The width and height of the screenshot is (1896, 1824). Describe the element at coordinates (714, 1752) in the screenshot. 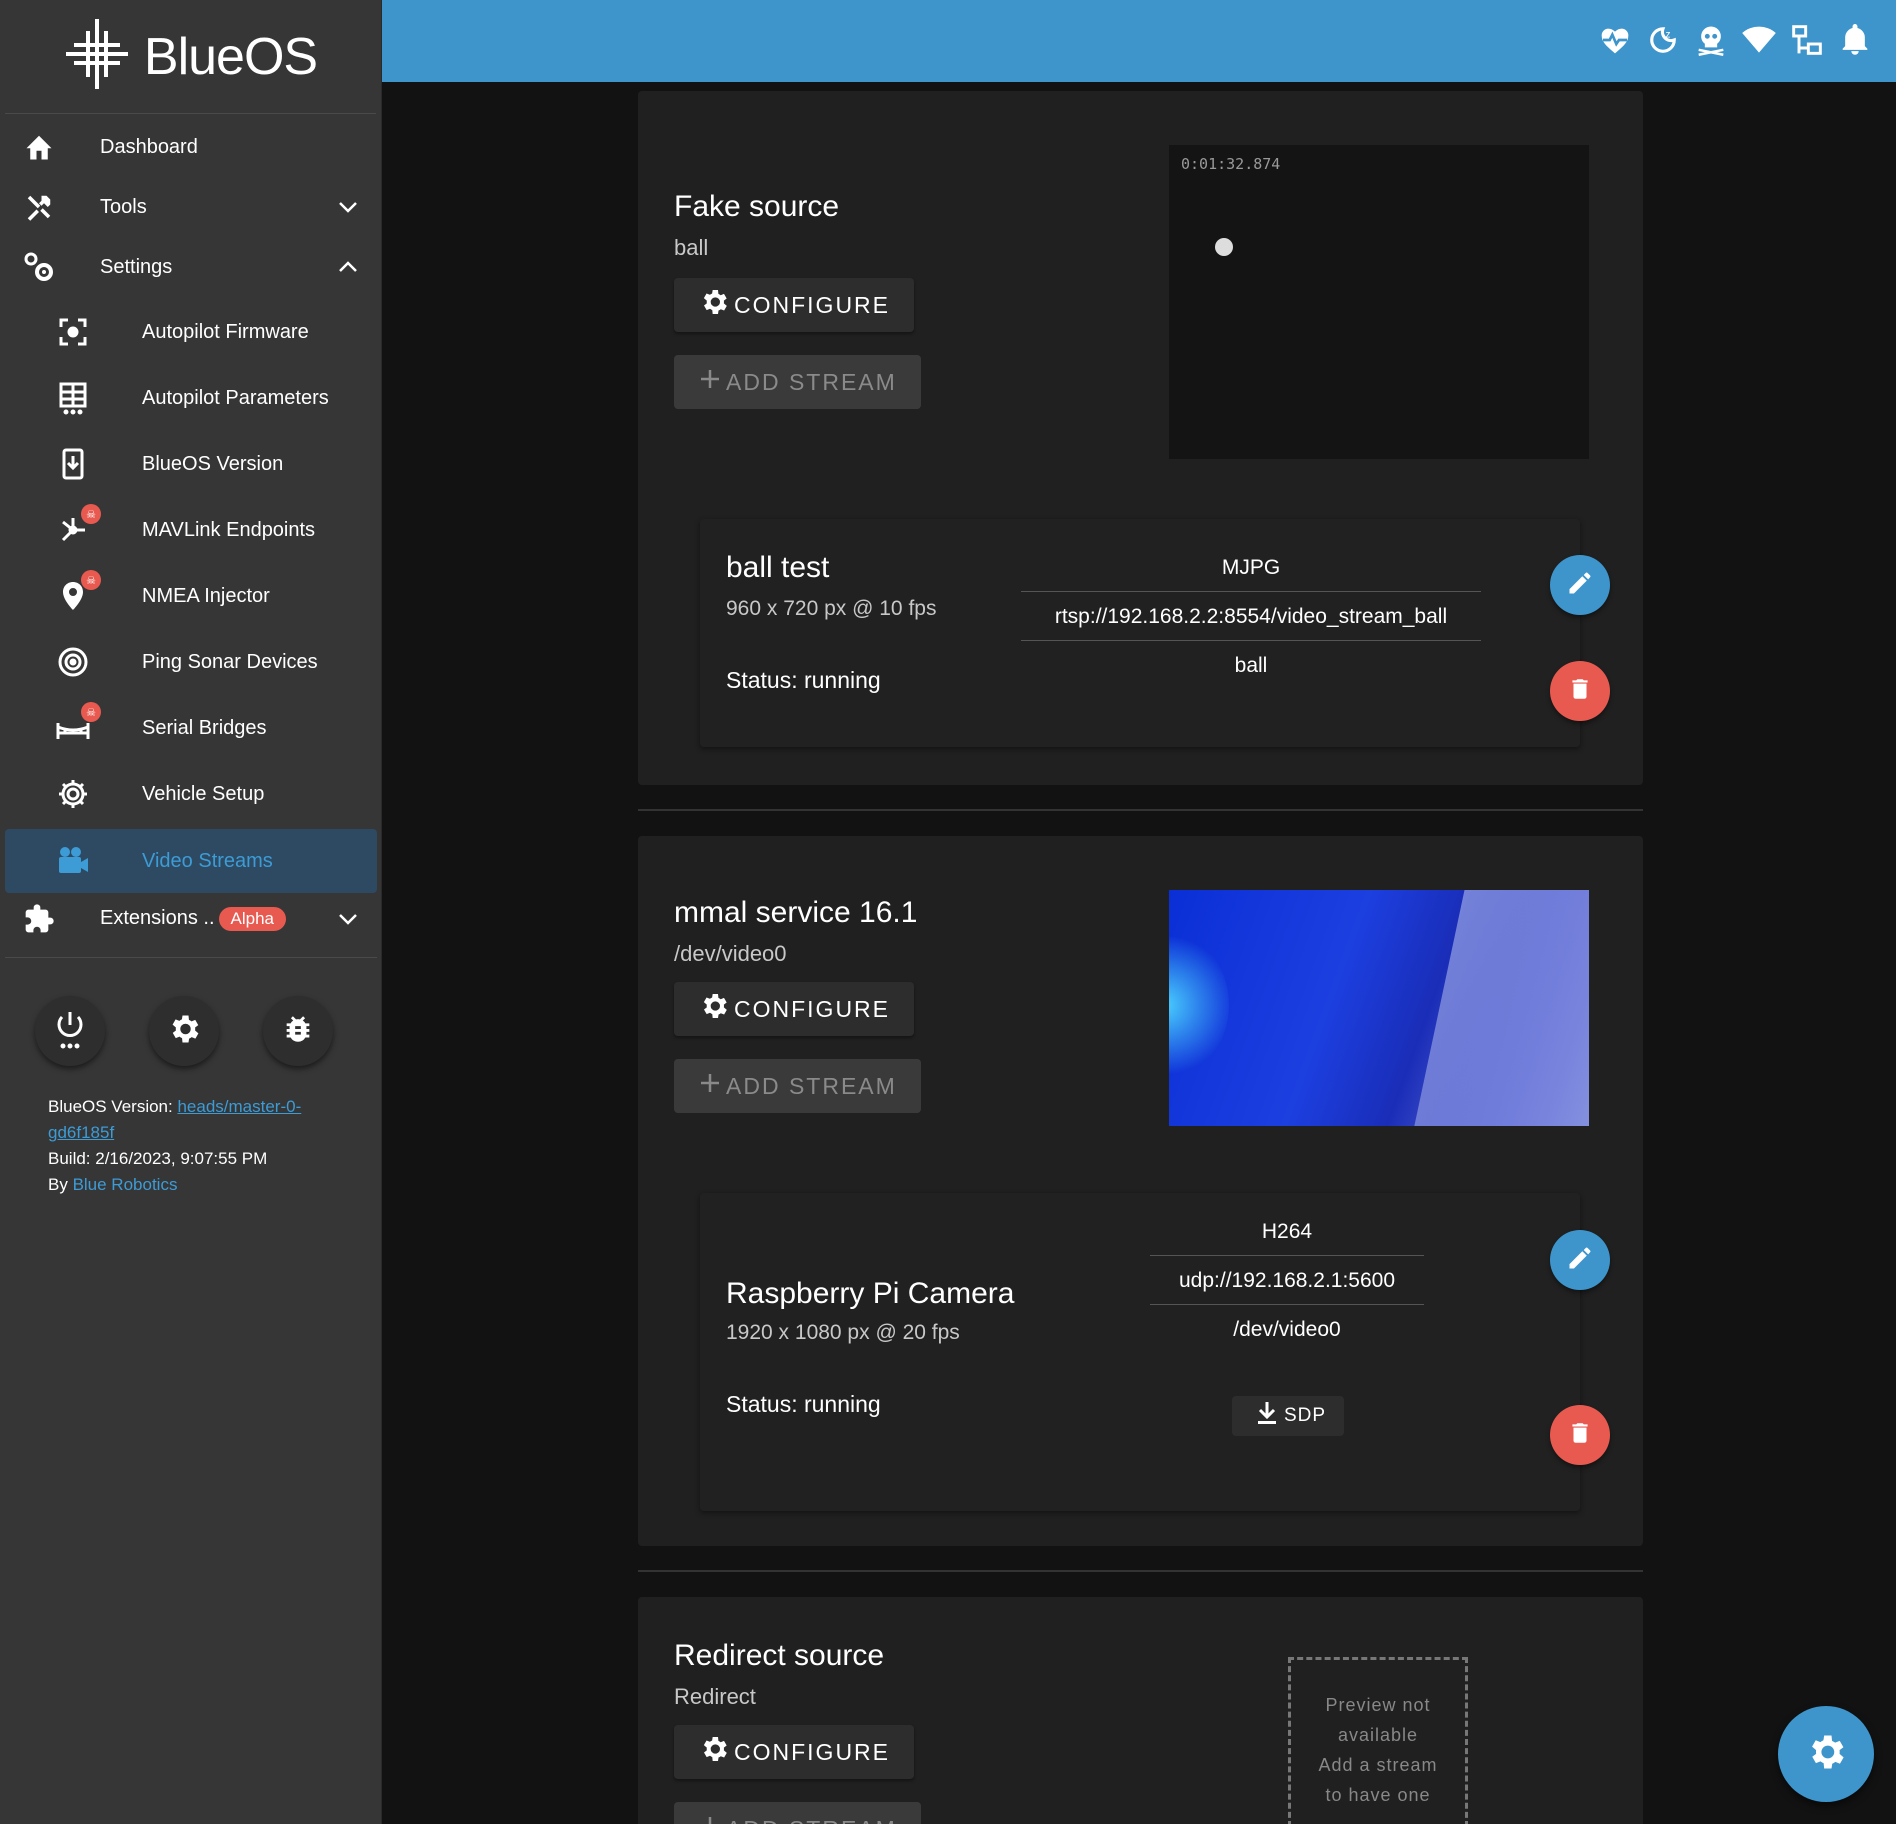

I see `gear-icon` at that location.